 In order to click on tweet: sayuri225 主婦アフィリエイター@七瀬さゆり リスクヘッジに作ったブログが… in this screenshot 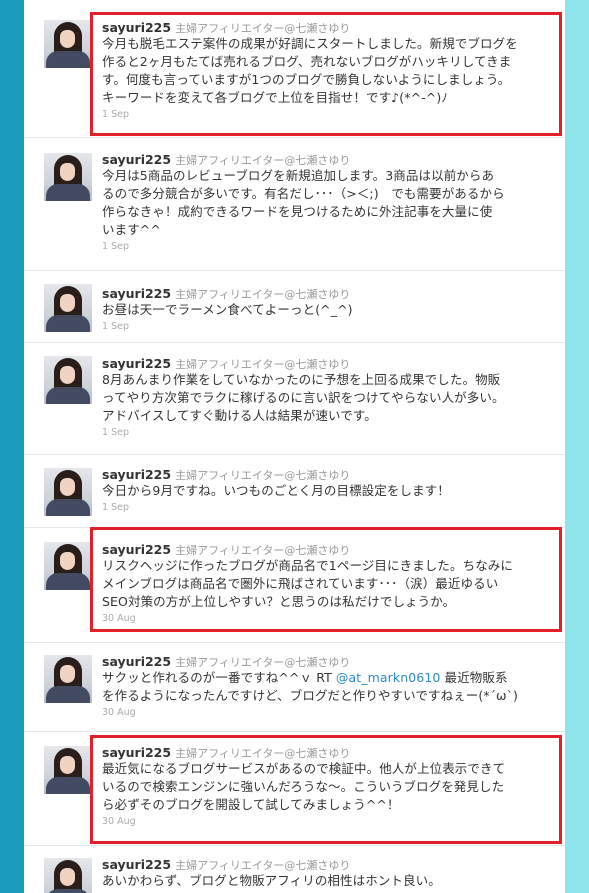, I will do `click(294, 585)`.